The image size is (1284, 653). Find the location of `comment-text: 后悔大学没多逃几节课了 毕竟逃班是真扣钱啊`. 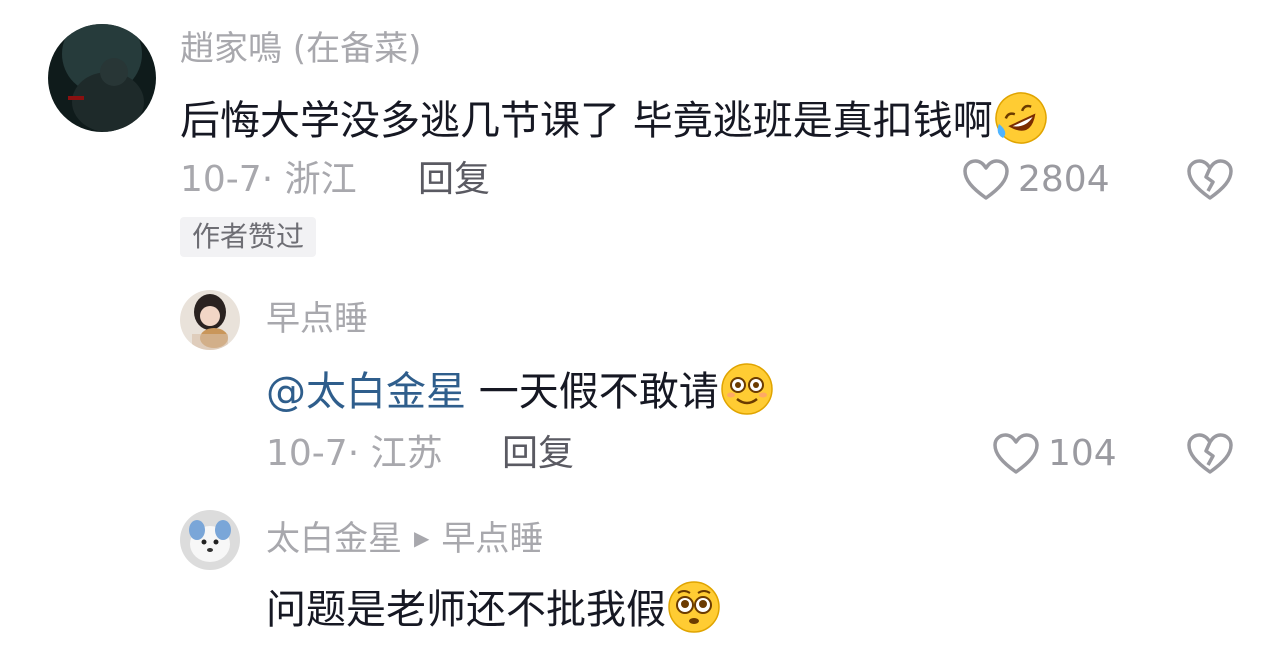

comment-text: 后悔大学没多逃几节课了 毕竟逃班是真扣钱啊 is located at coordinates (614, 121).